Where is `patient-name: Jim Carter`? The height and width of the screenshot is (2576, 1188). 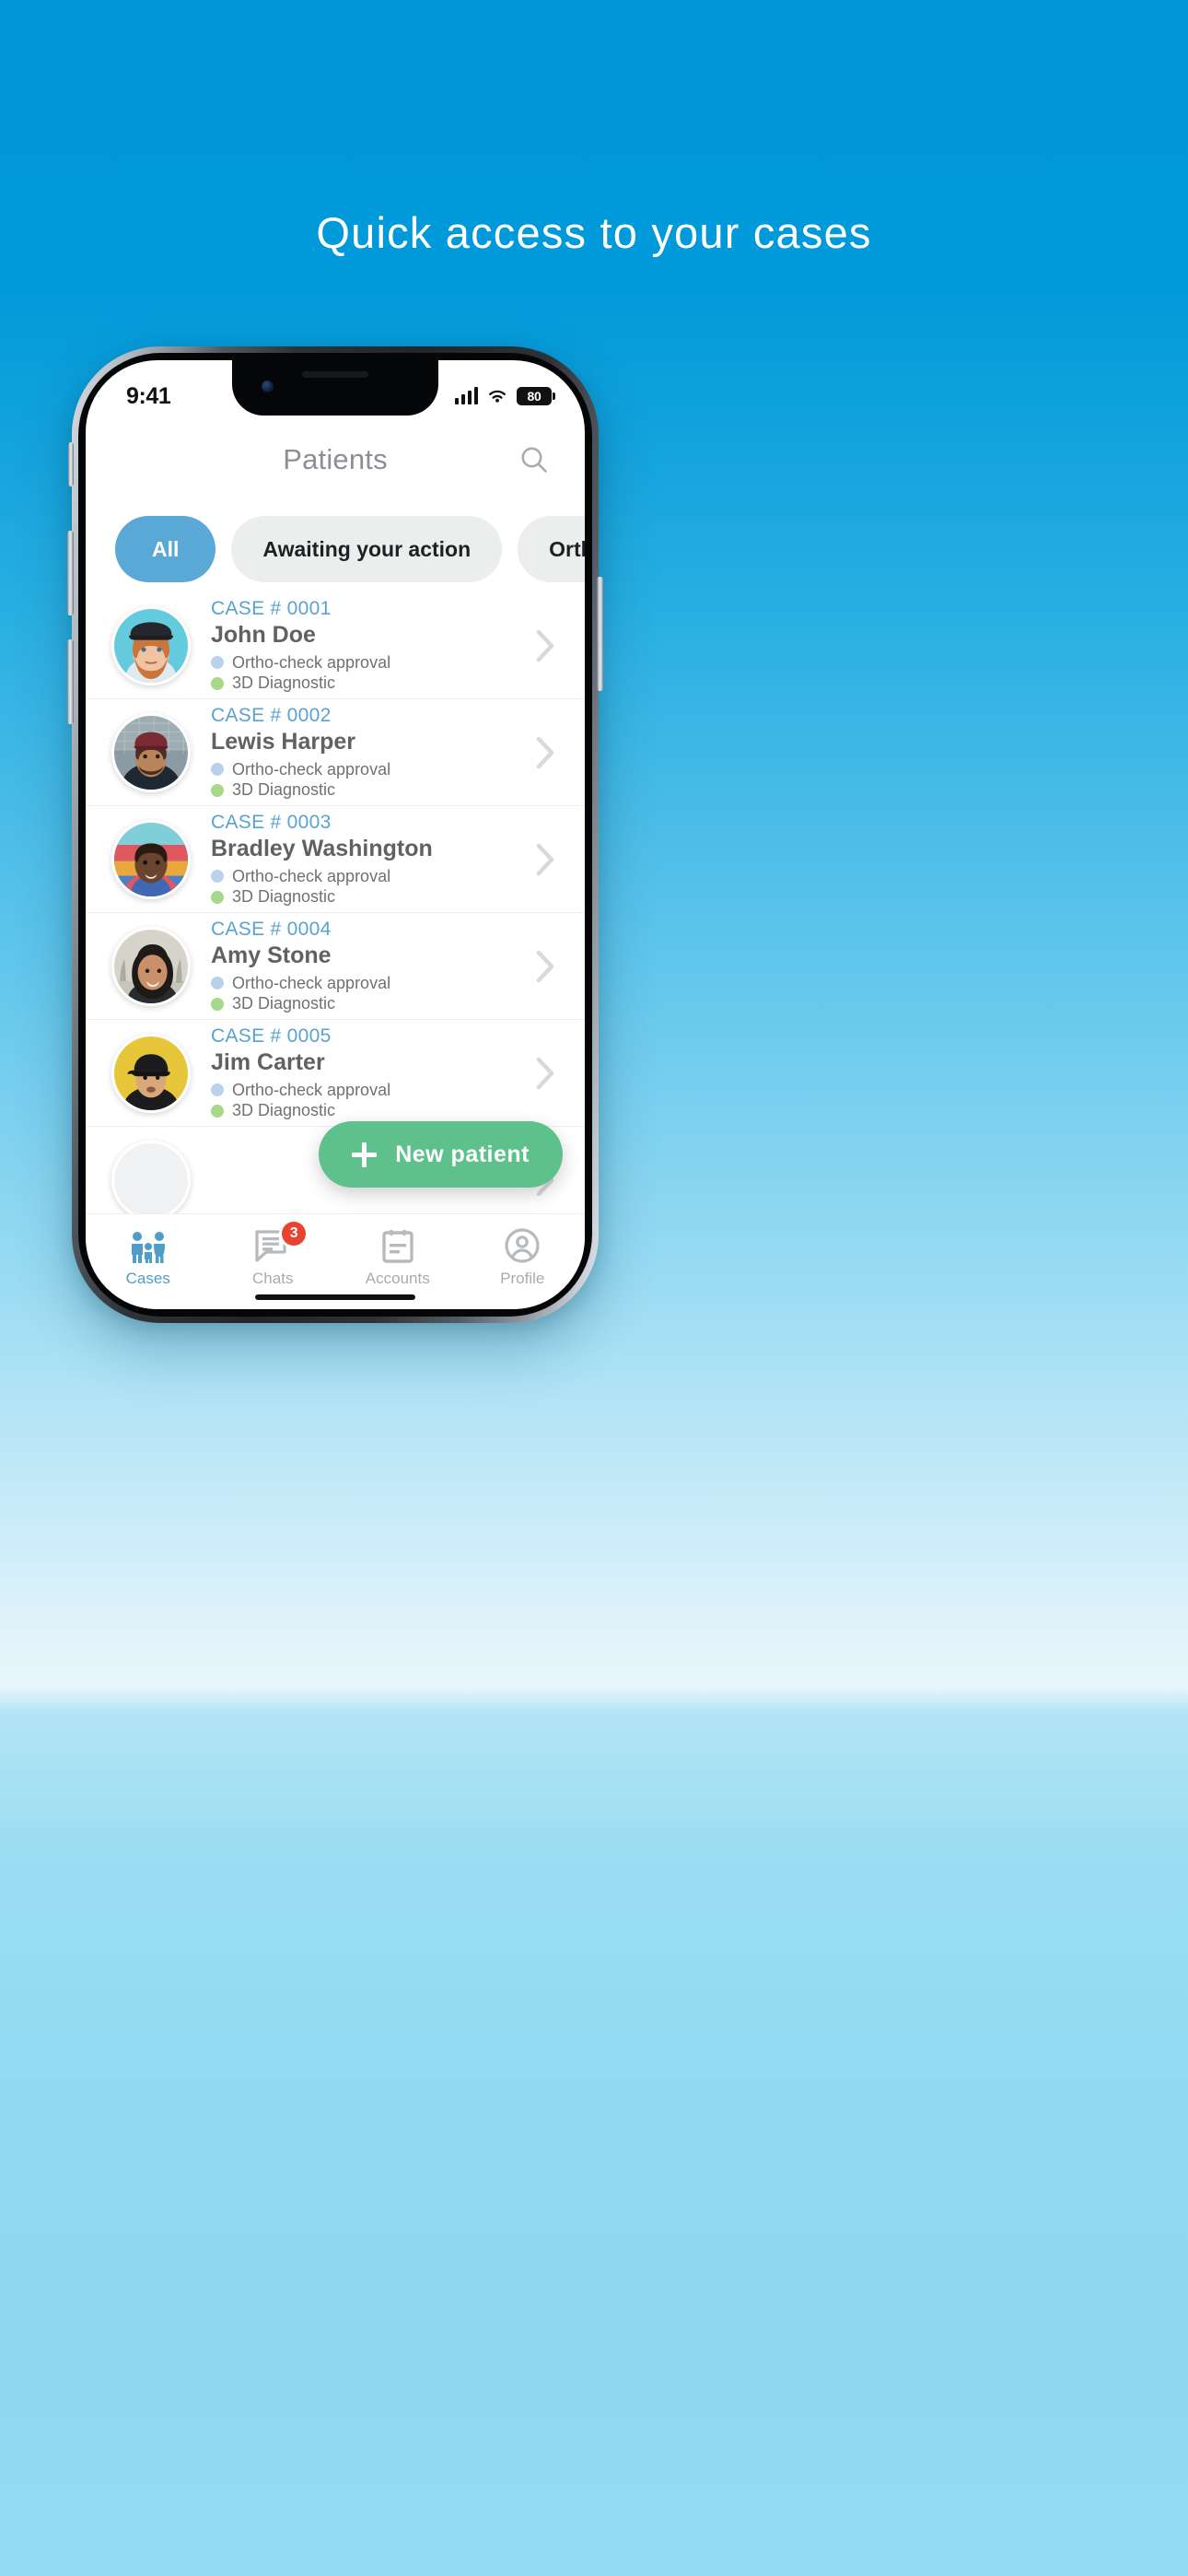
patient-name: Jim Carter is located at coordinates (268, 1062).